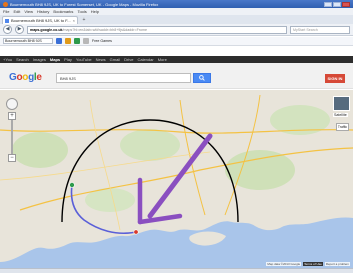  Describe the element at coordinates (176, 270) in the screenshot. I see `status-bar` at that location.